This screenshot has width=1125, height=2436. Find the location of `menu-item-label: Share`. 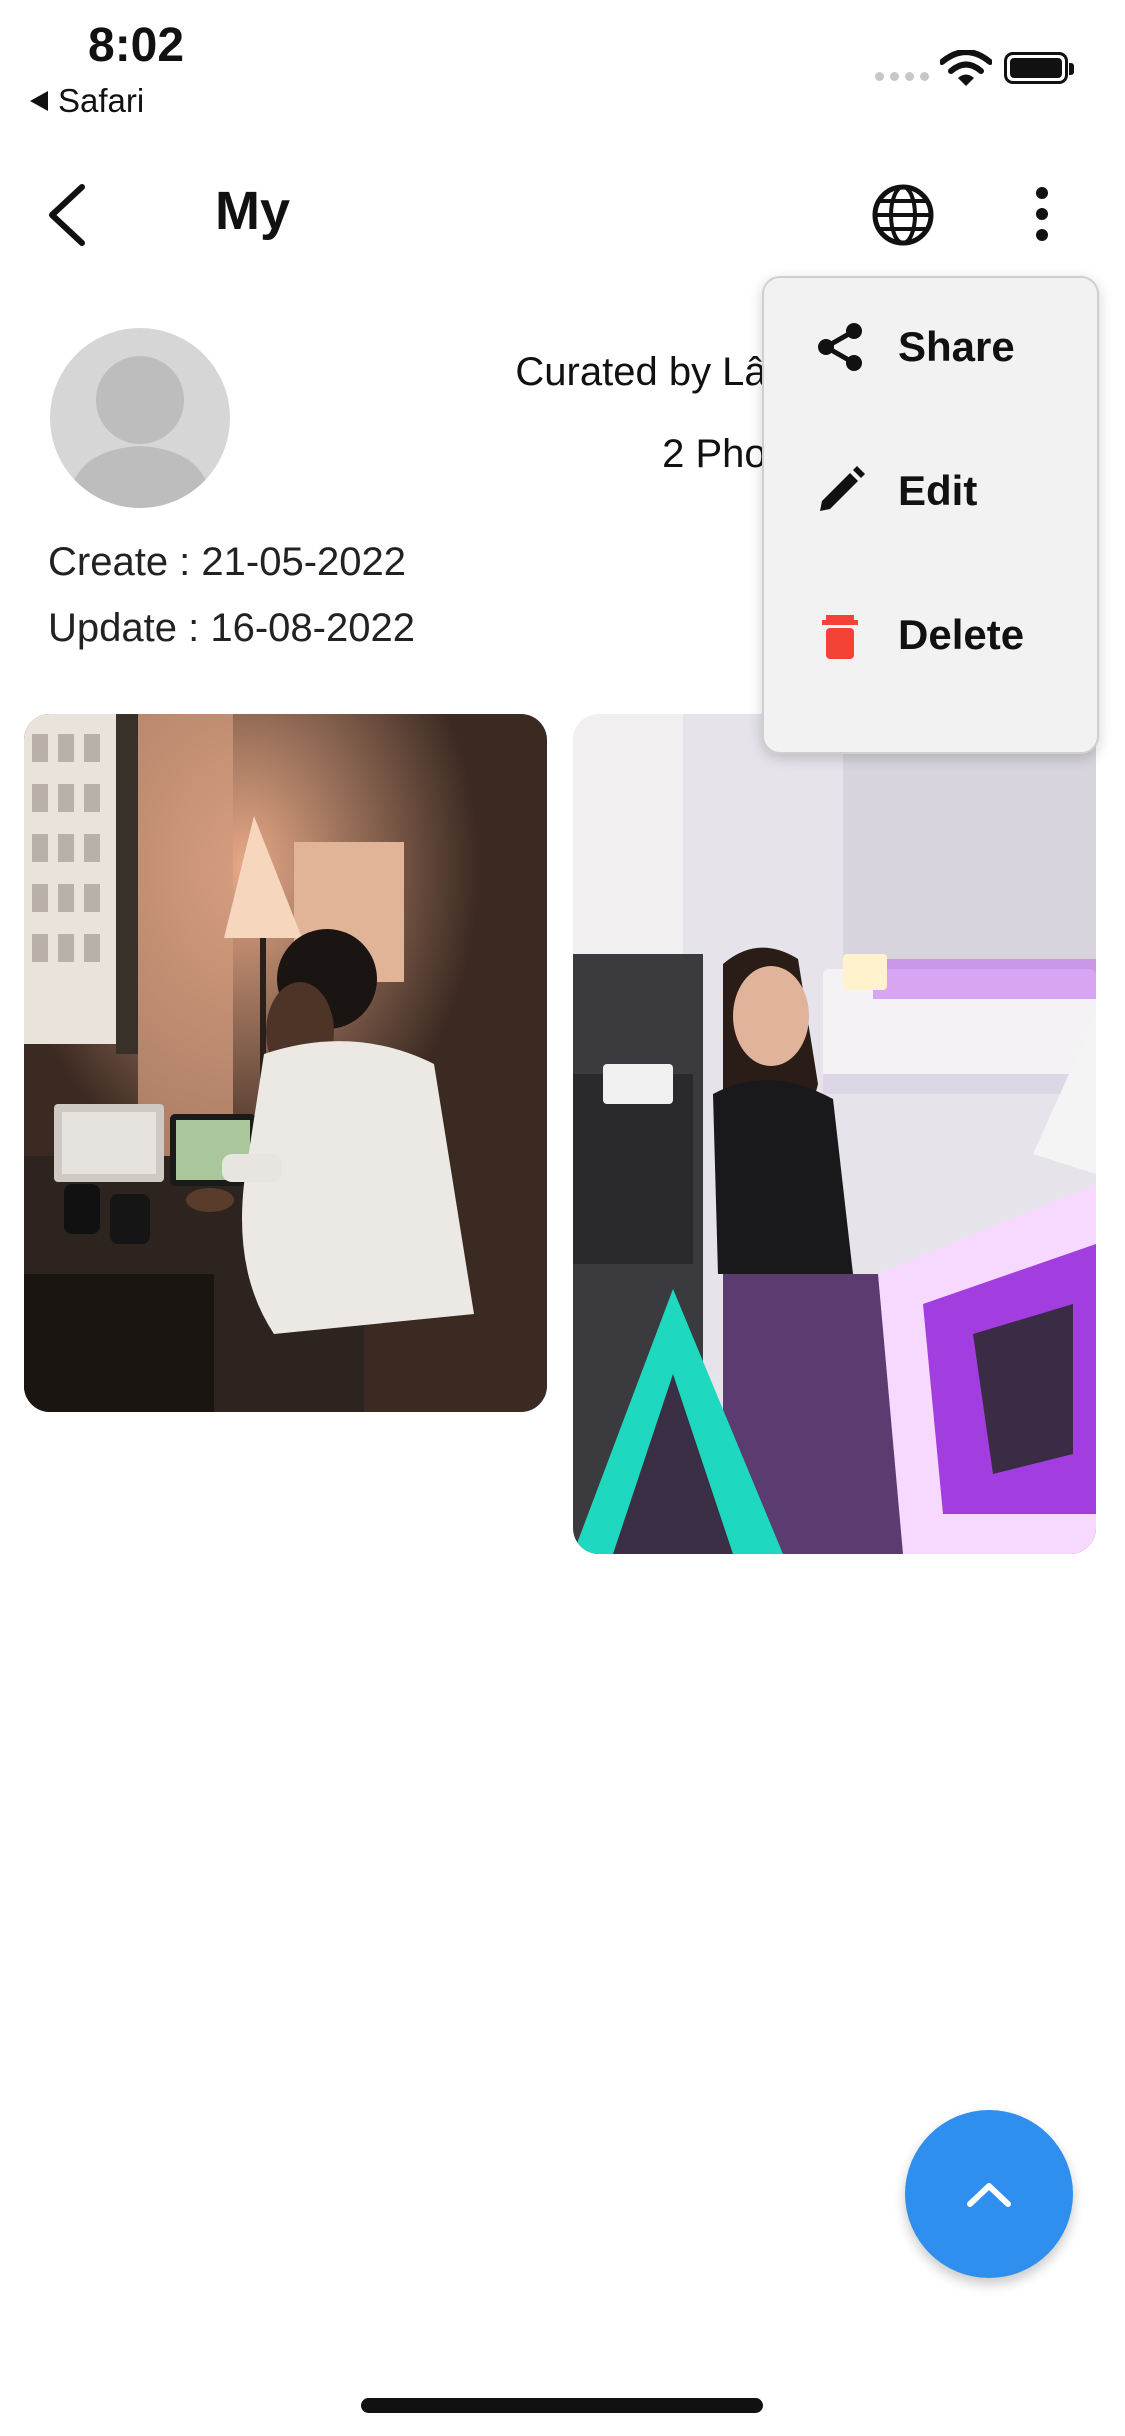

menu-item-label: Share is located at coordinates (956, 346).